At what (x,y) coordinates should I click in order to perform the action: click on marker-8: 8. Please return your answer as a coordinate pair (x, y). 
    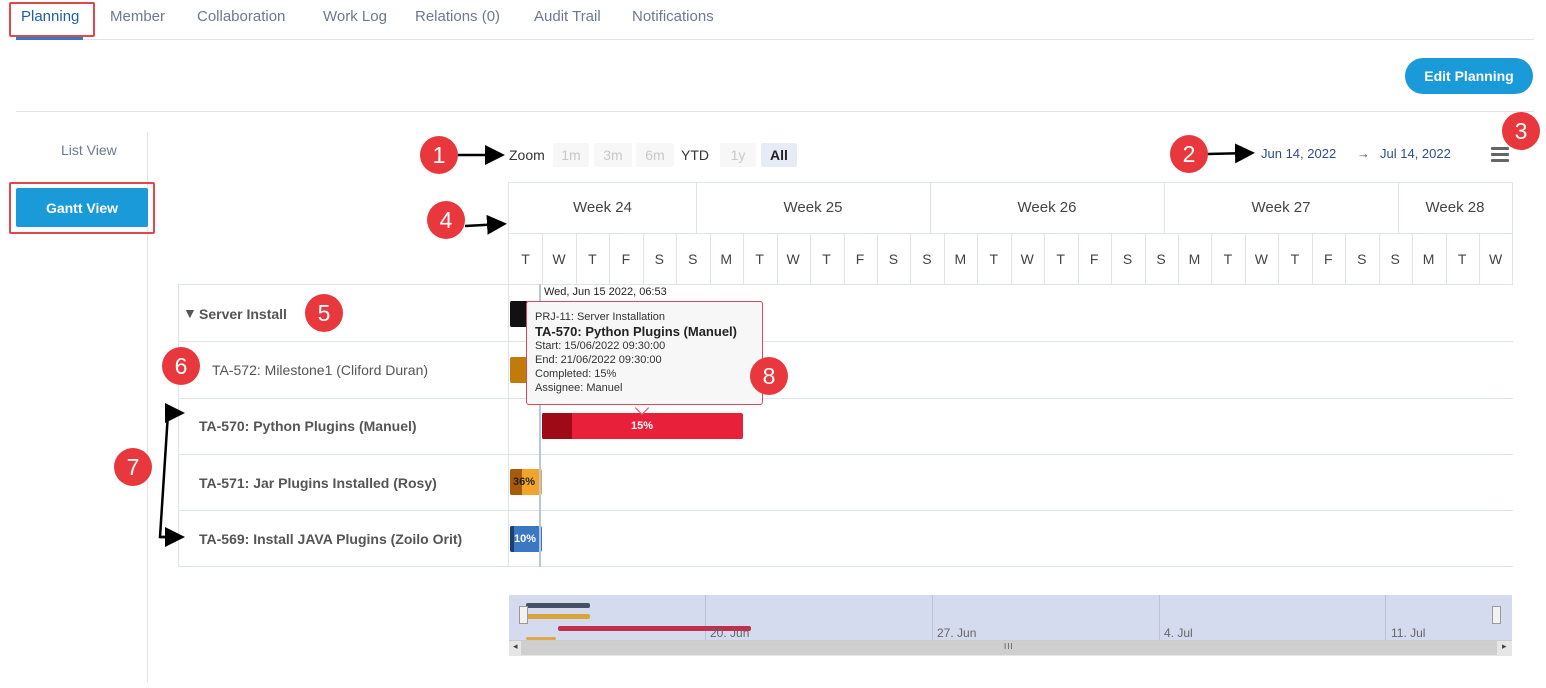
    Looking at the image, I should click on (769, 376).